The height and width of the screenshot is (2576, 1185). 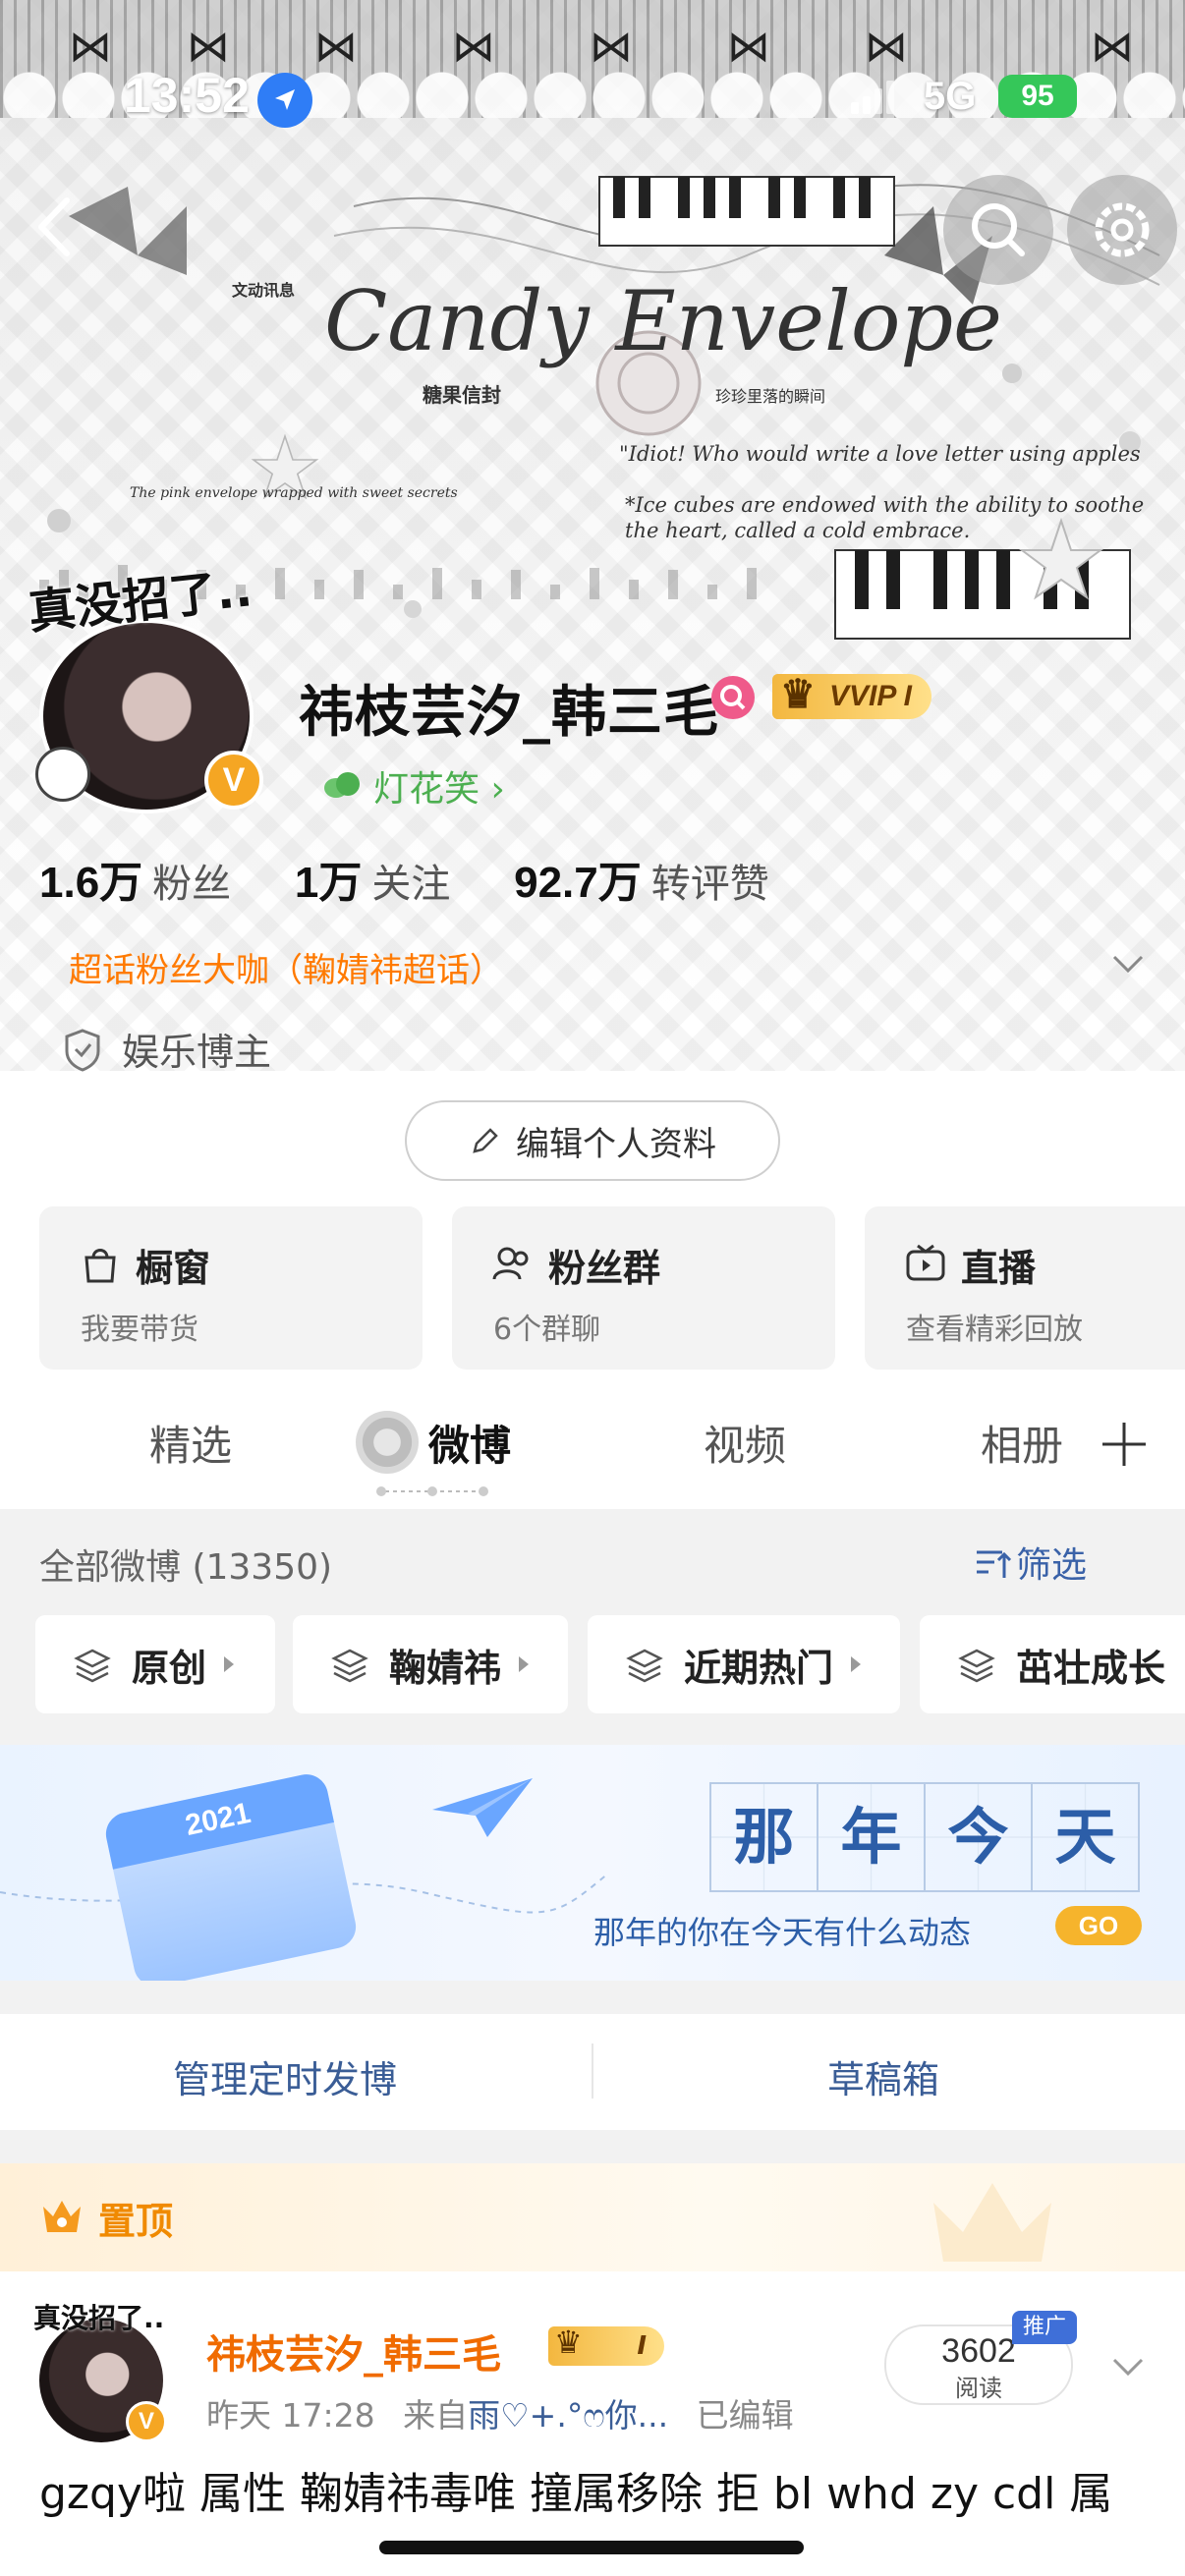 What do you see at coordinates (592, 1442) in the screenshot?
I see `profile-tabs: 精选 微博 视频 相册` at bounding box center [592, 1442].